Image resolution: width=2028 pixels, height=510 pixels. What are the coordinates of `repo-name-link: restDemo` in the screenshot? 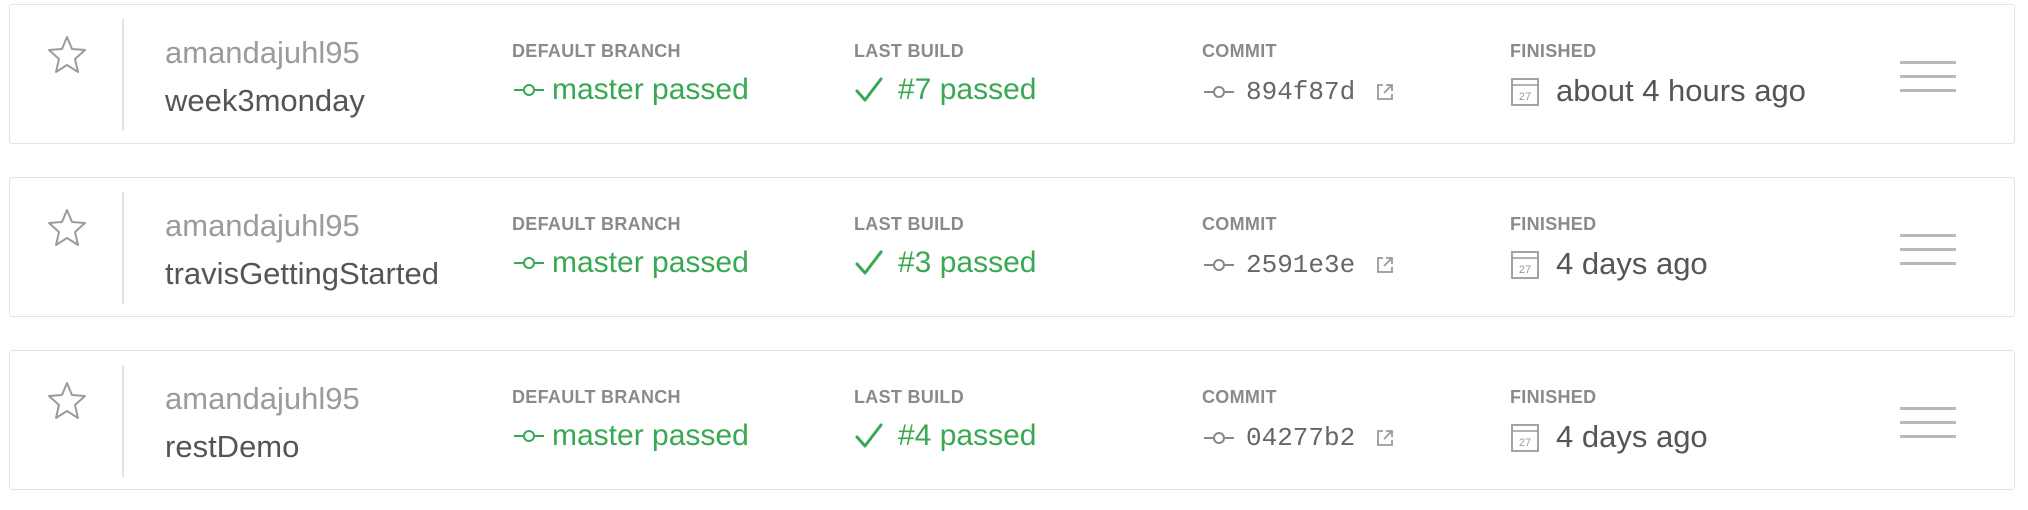 It's located at (232, 447).